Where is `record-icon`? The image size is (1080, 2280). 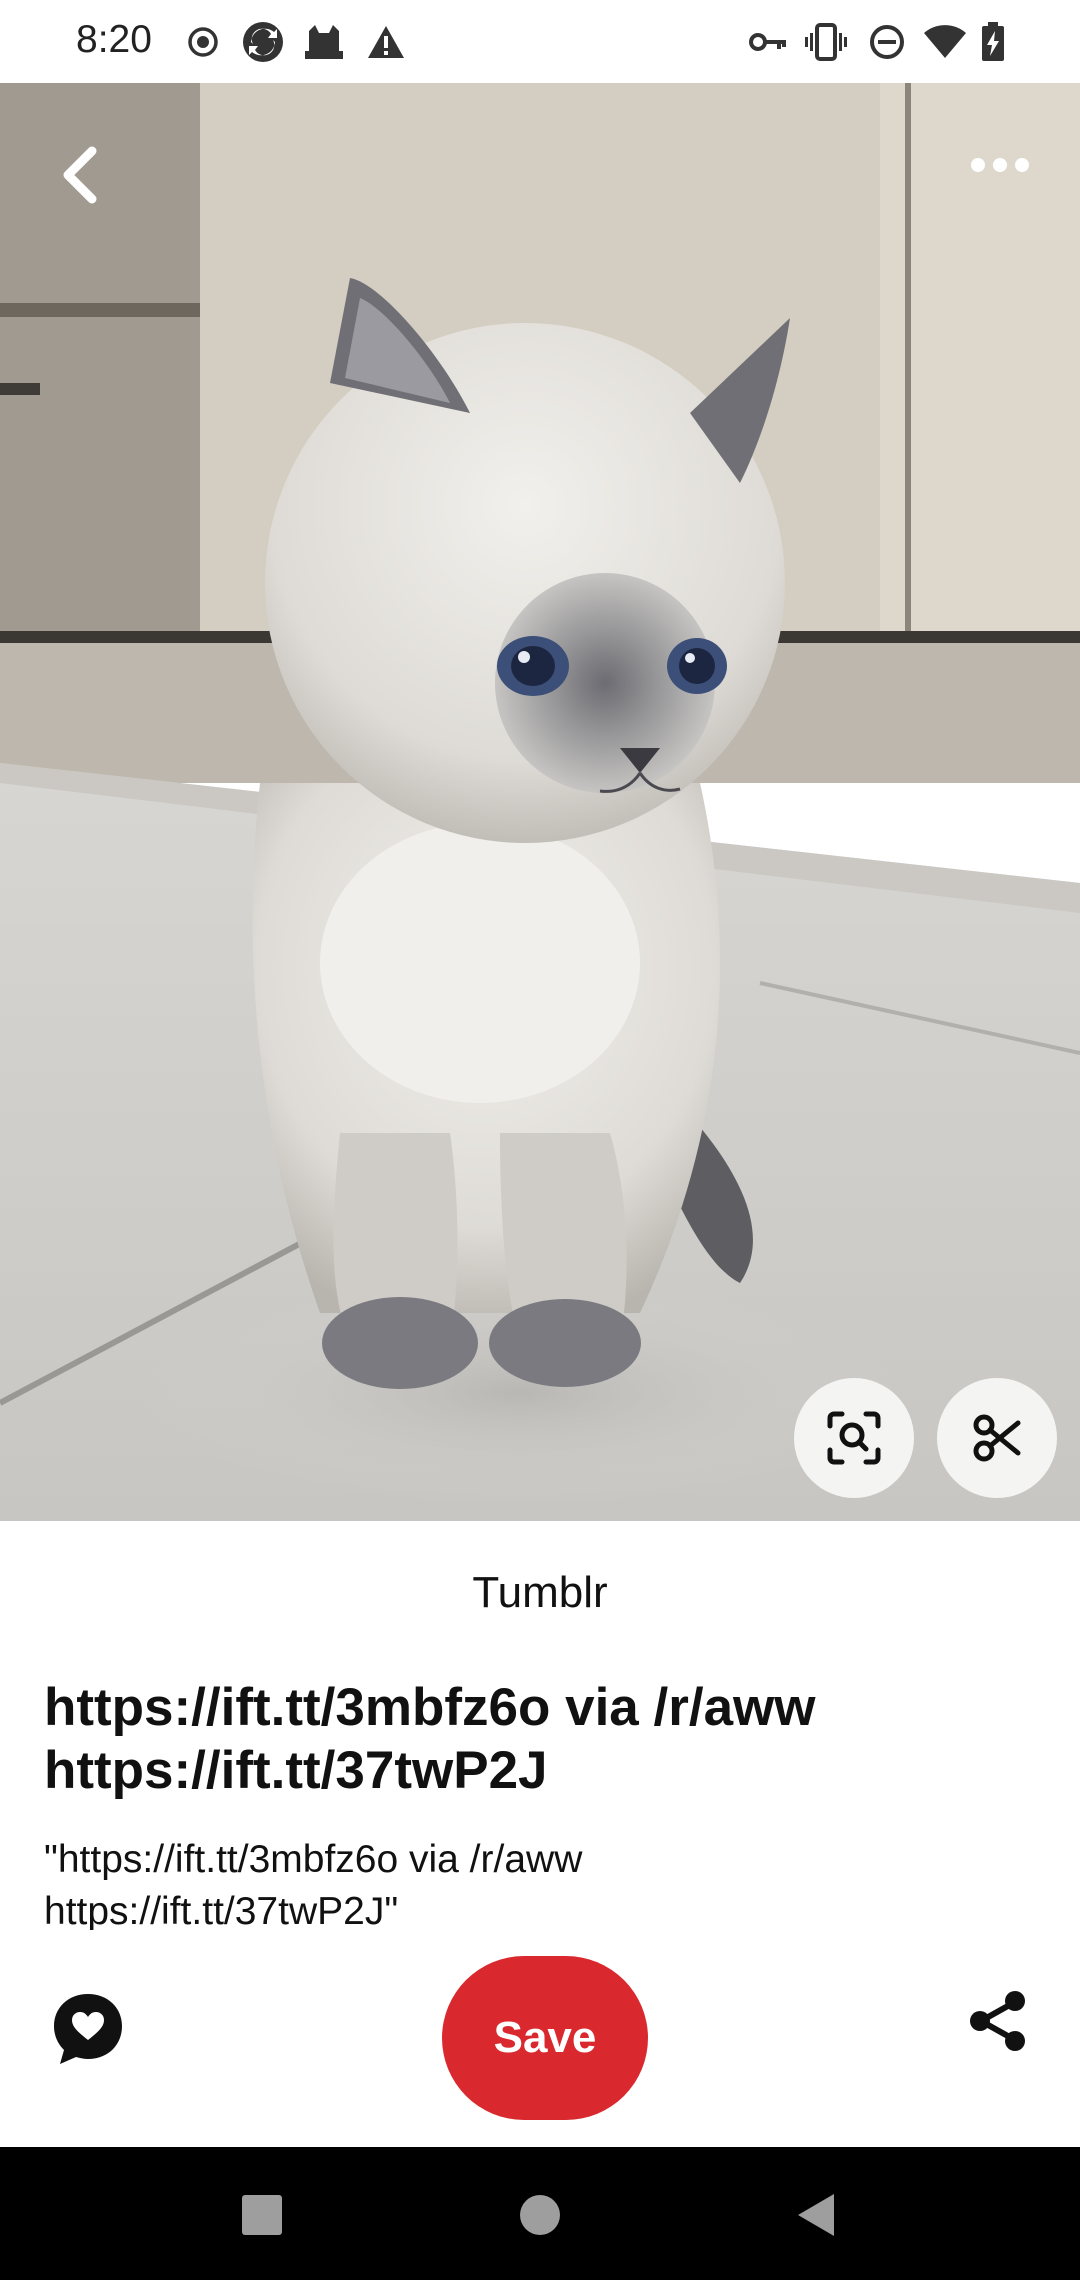 record-icon is located at coordinates (203, 42).